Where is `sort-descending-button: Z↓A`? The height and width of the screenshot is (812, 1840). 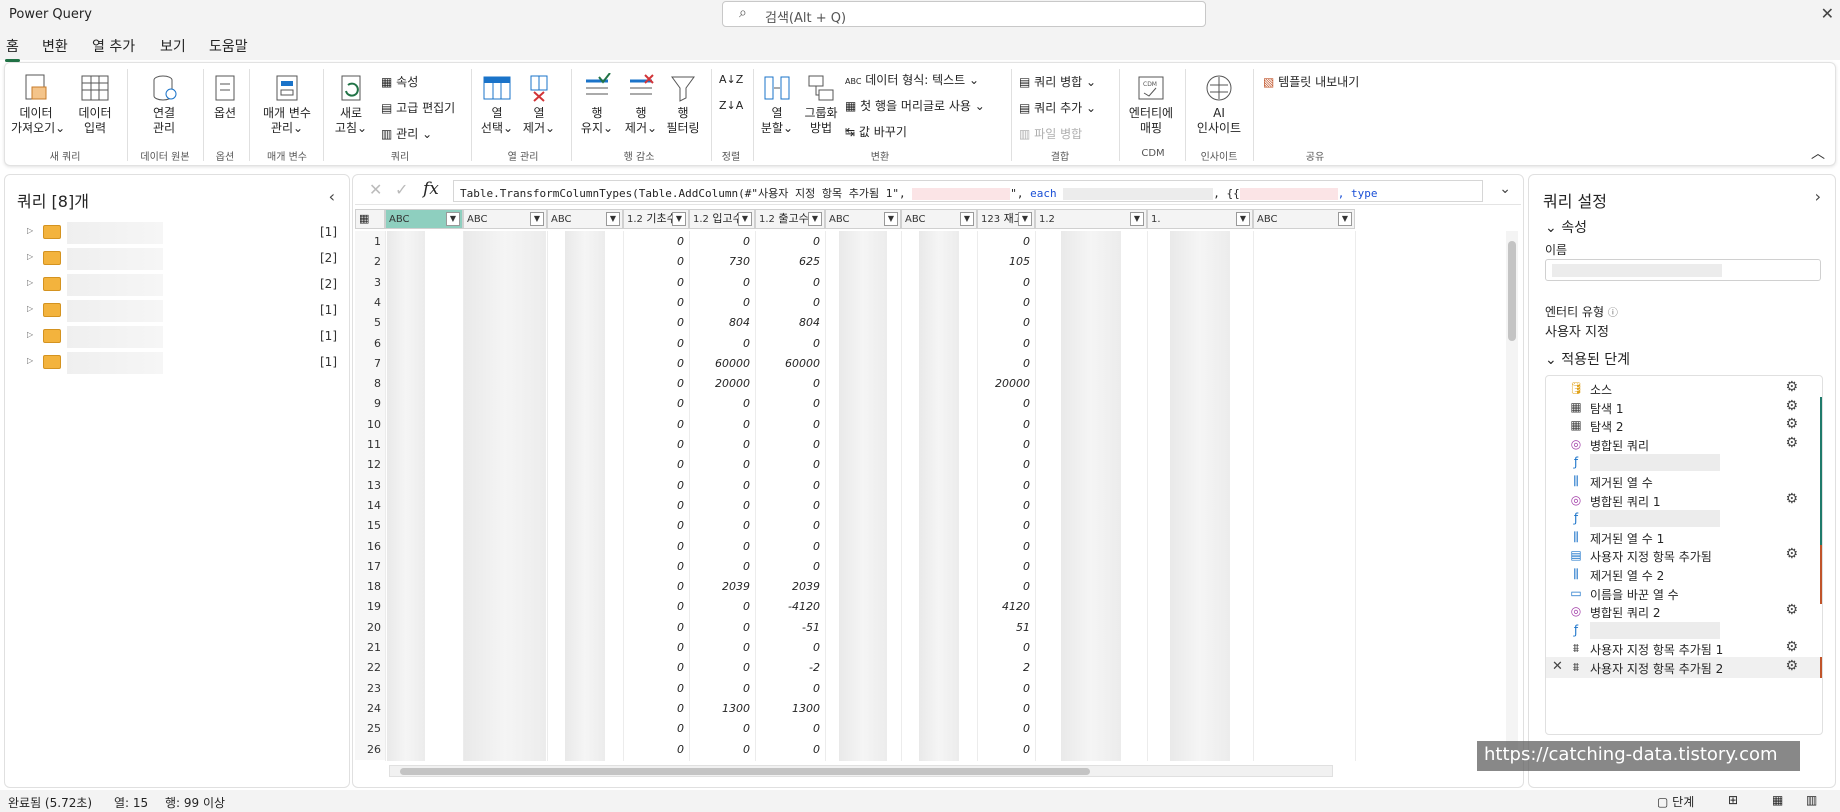
sort-descending-button: Z↓A is located at coordinates (731, 105).